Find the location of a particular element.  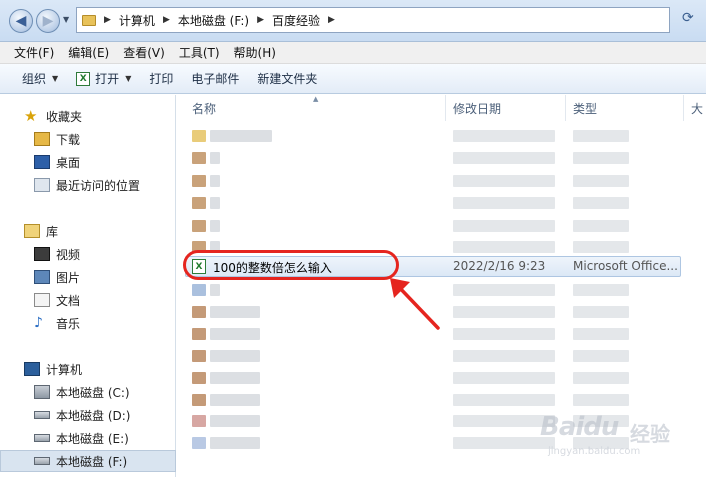

drive-icon is located at coordinates (42, 438).